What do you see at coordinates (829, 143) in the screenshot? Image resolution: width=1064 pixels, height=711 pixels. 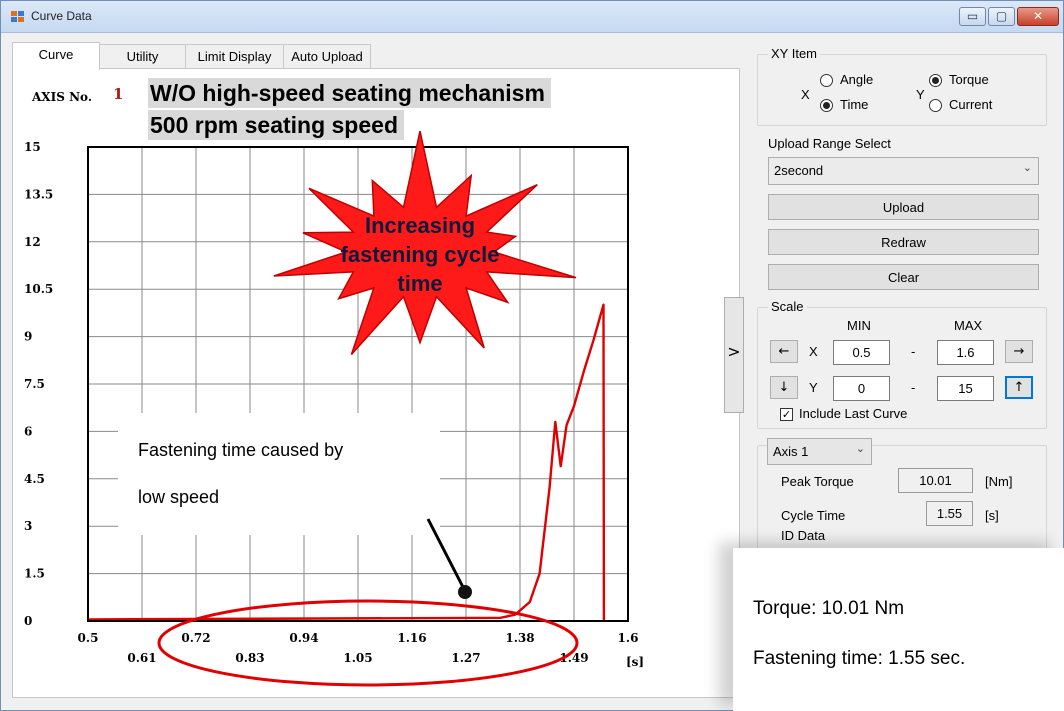 I see `upload-range-label: Upload Range Select` at bounding box center [829, 143].